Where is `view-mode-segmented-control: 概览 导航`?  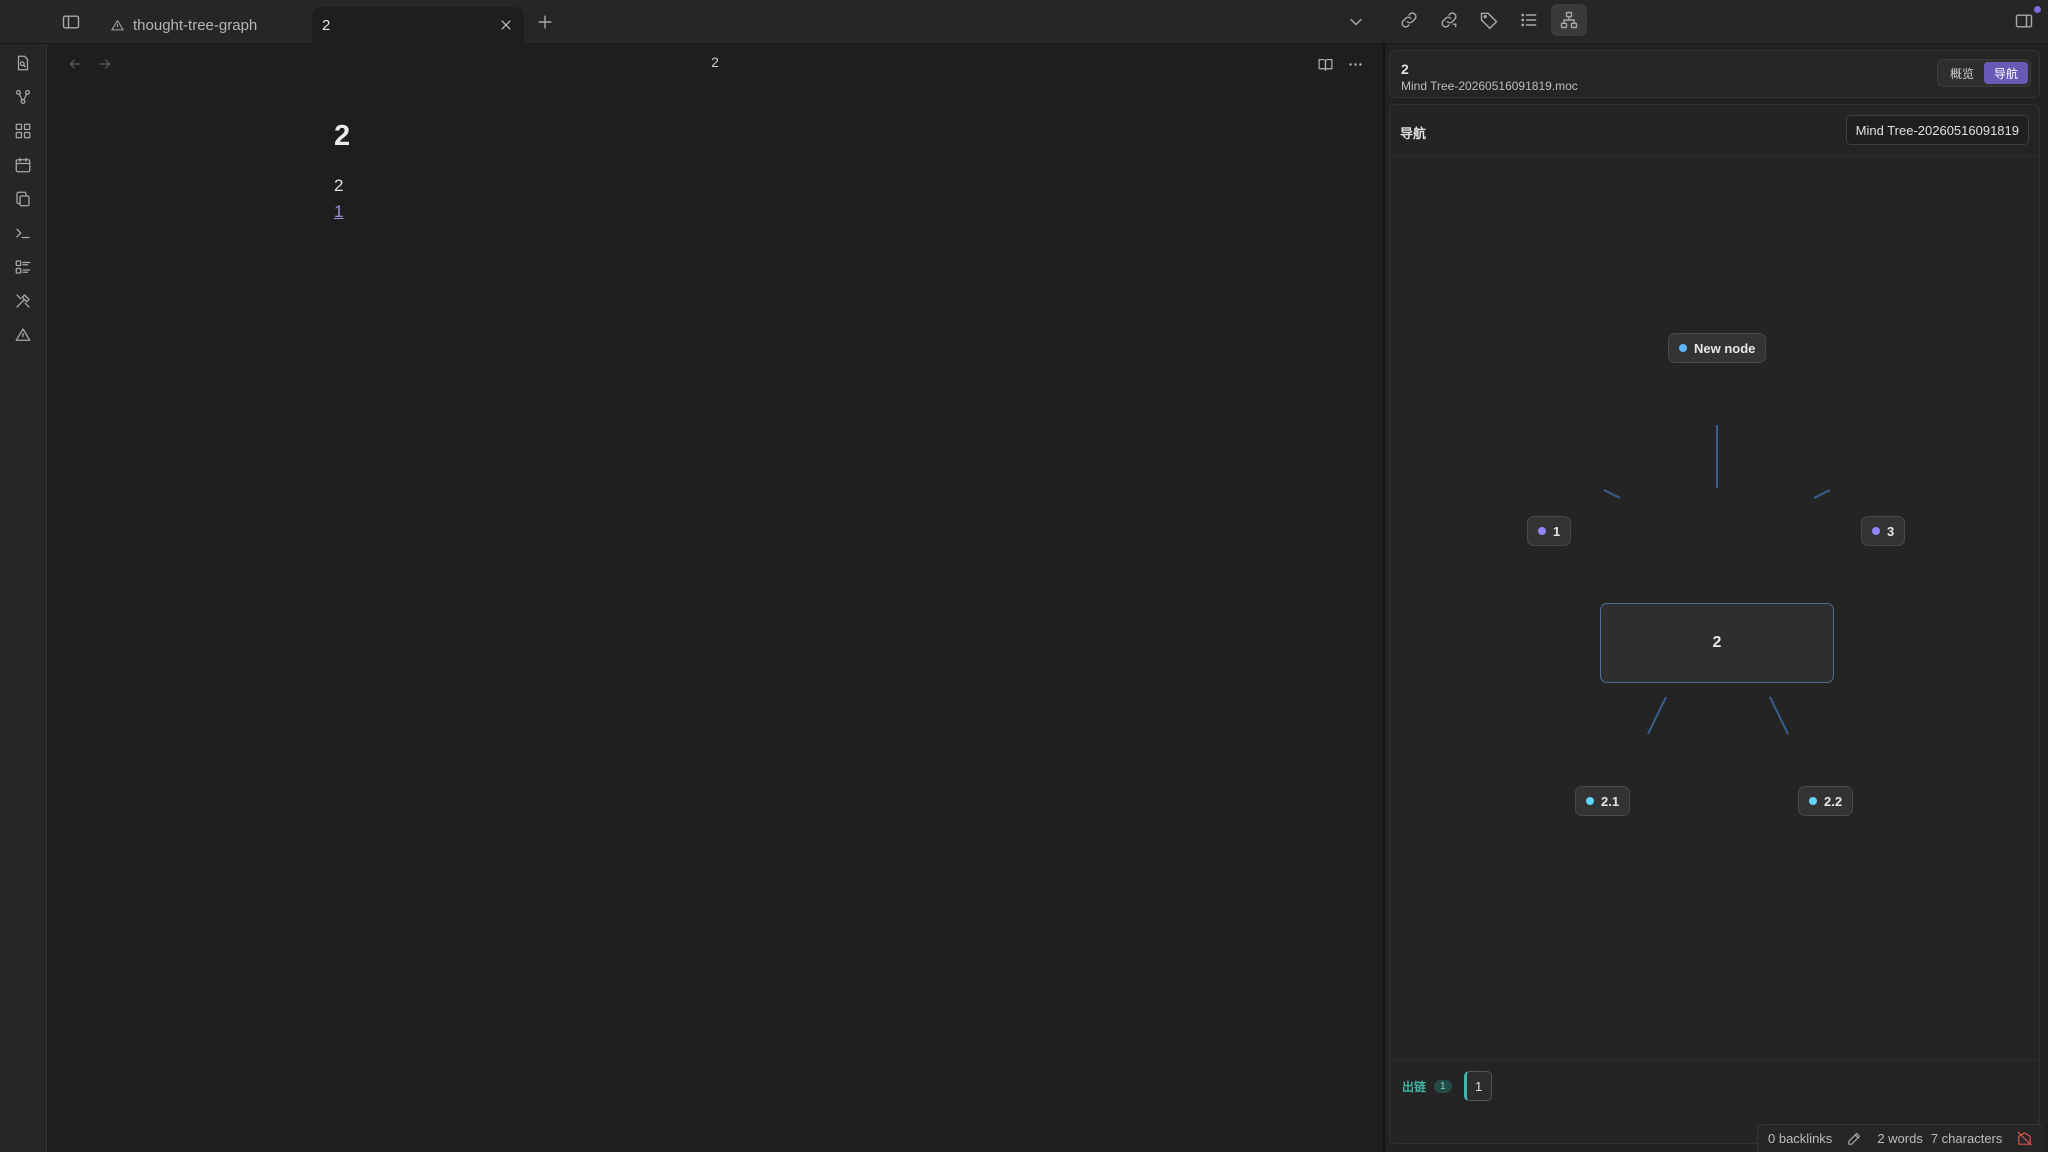 view-mode-segmented-control: 概览 导航 is located at coordinates (1983, 73).